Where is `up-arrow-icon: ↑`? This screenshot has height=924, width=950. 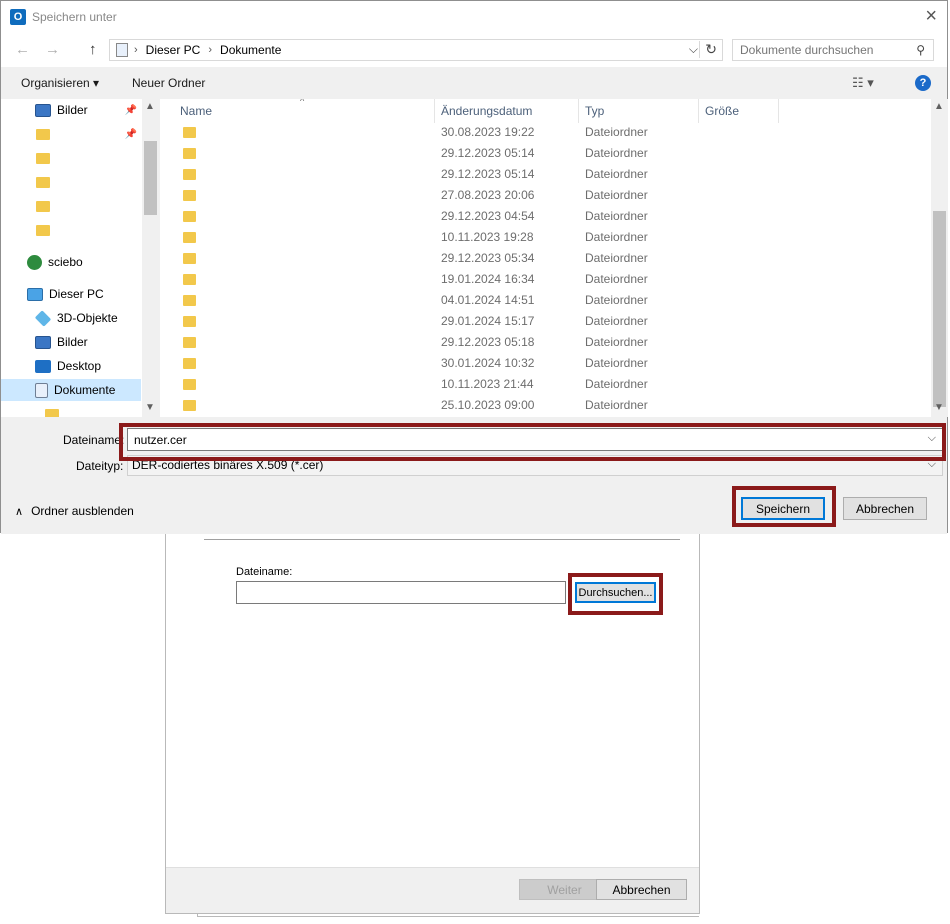
up-arrow-icon: ↑ is located at coordinates (93, 49).